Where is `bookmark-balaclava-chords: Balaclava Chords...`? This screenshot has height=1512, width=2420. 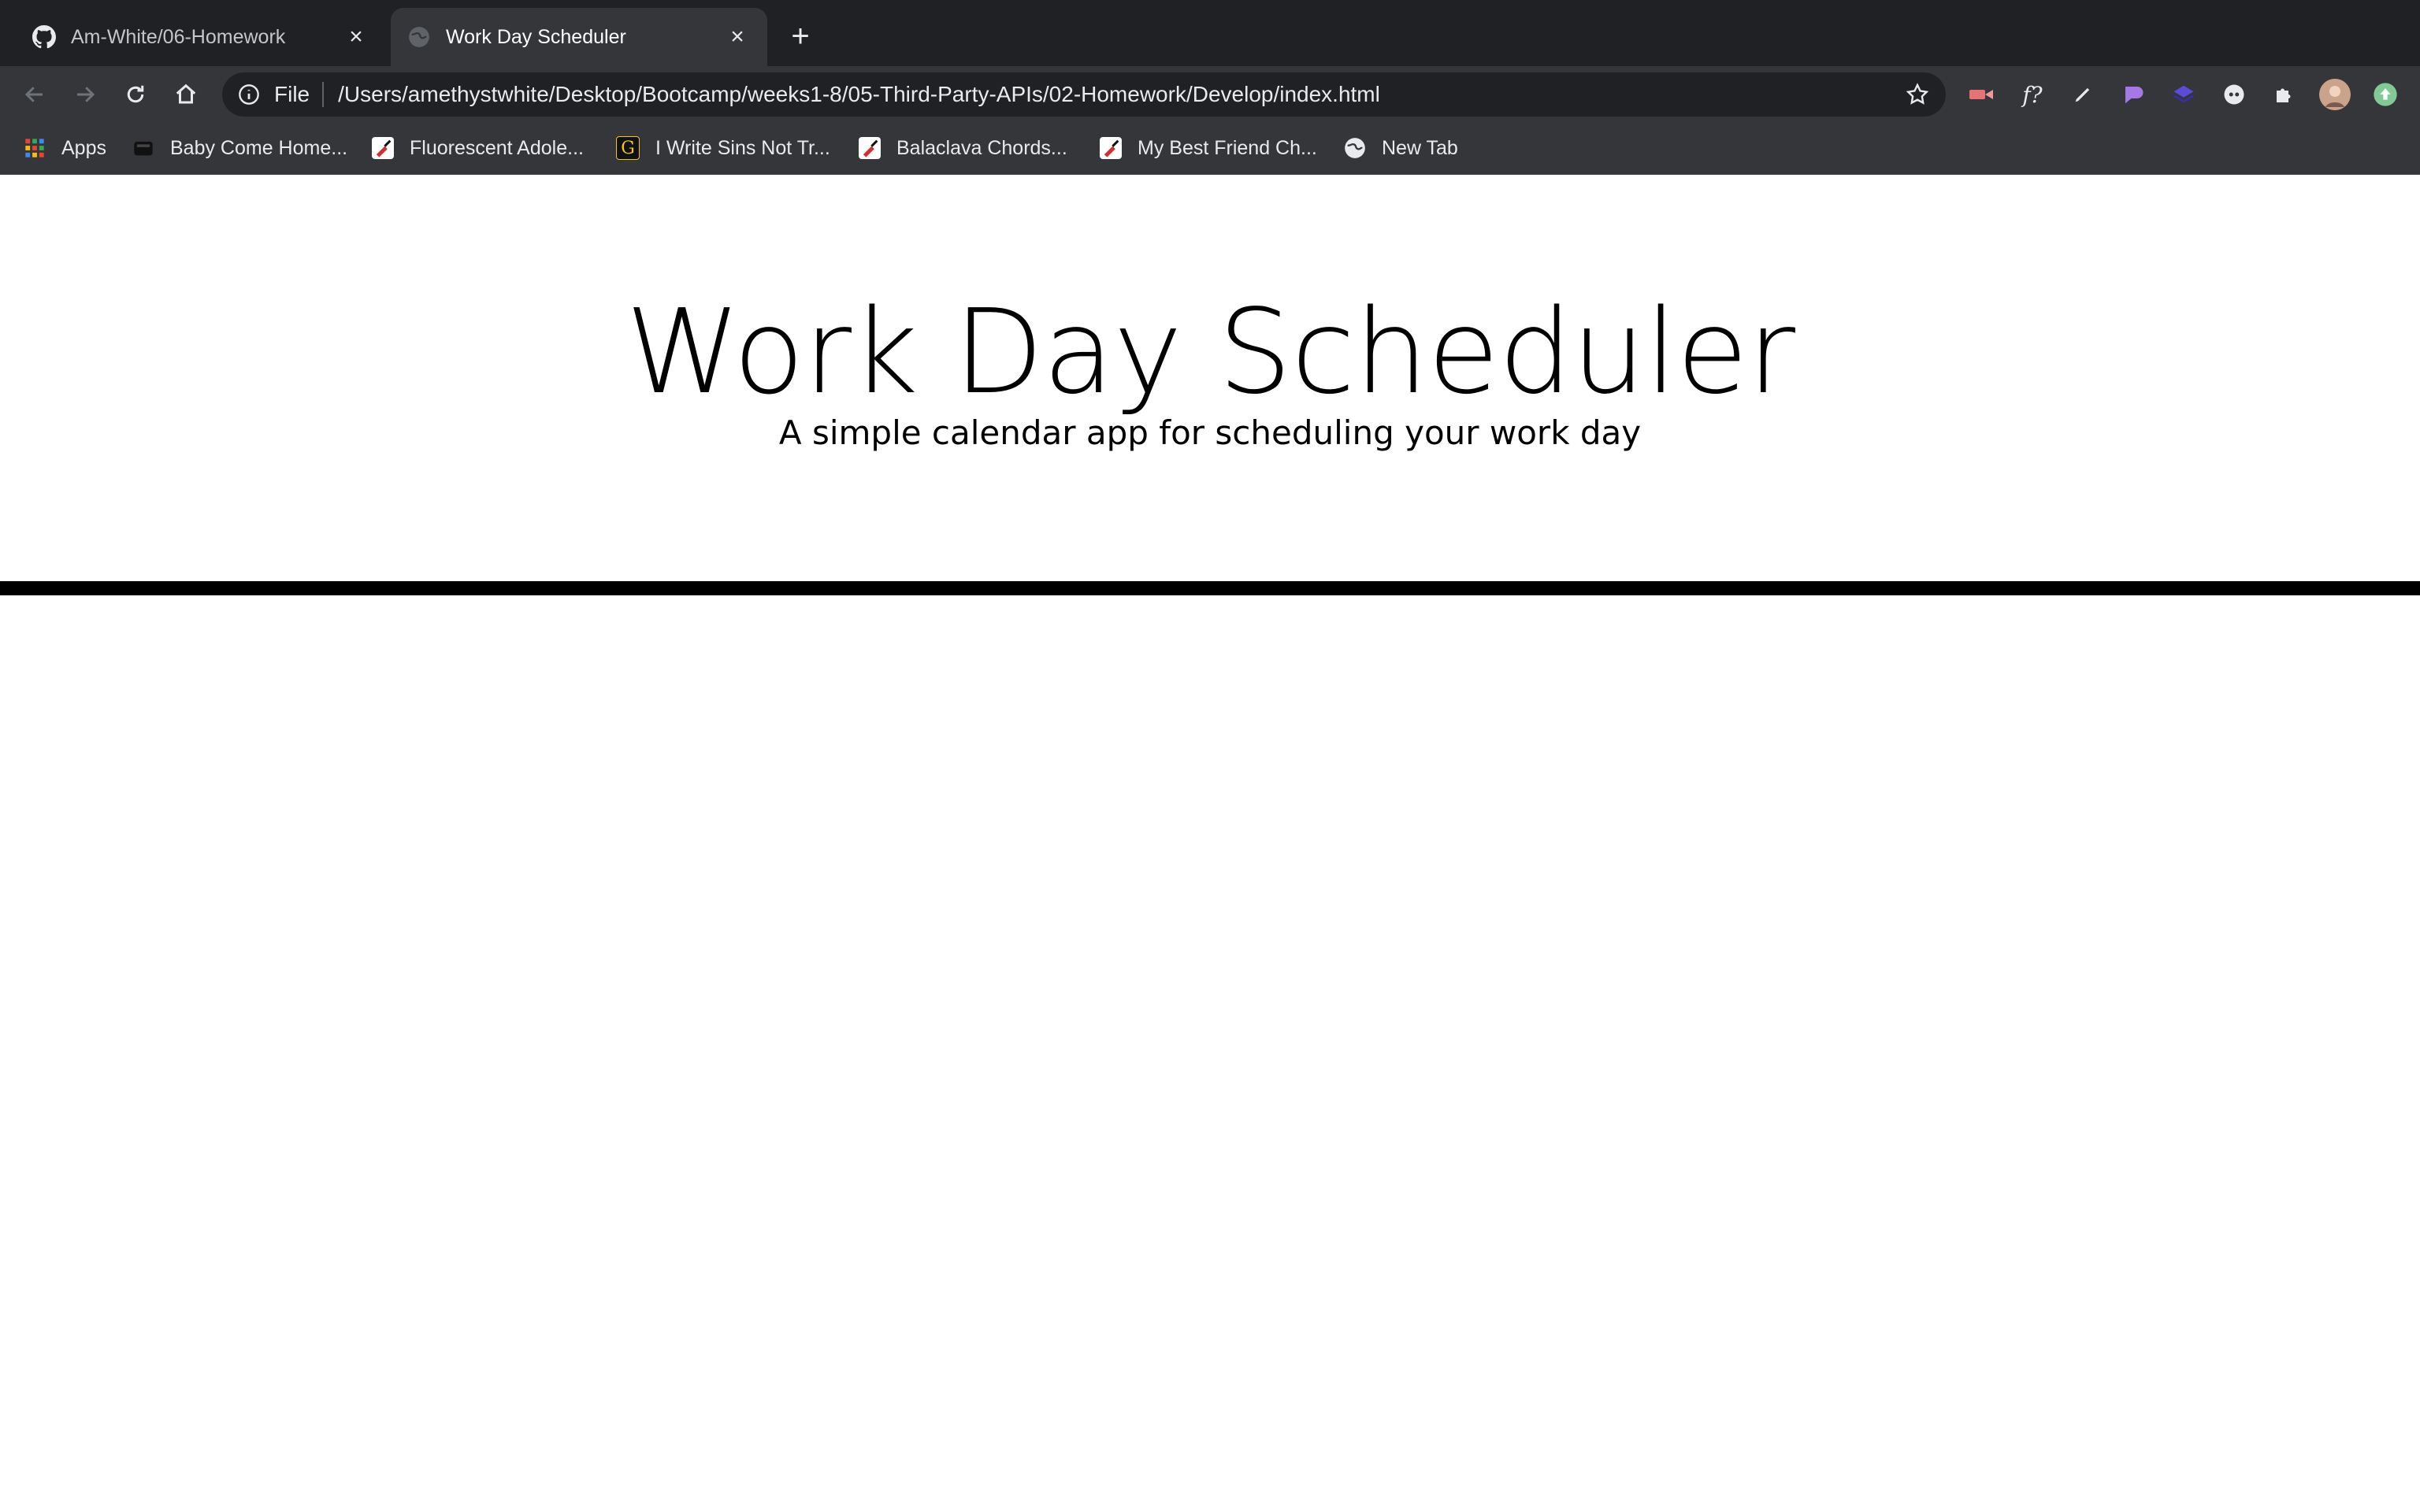
bookmark-balaclava-chords: Balaclava Chords... is located at coordinates (963, 148).